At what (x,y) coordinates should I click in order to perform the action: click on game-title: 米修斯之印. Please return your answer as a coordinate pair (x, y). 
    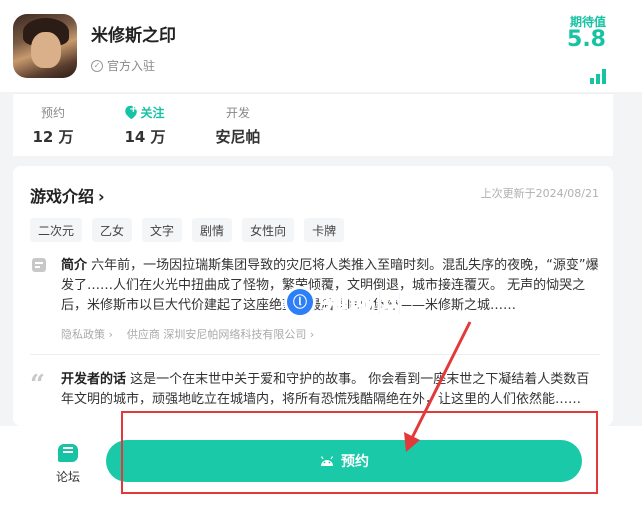
    Looking at the image, I should click on (133, 36).